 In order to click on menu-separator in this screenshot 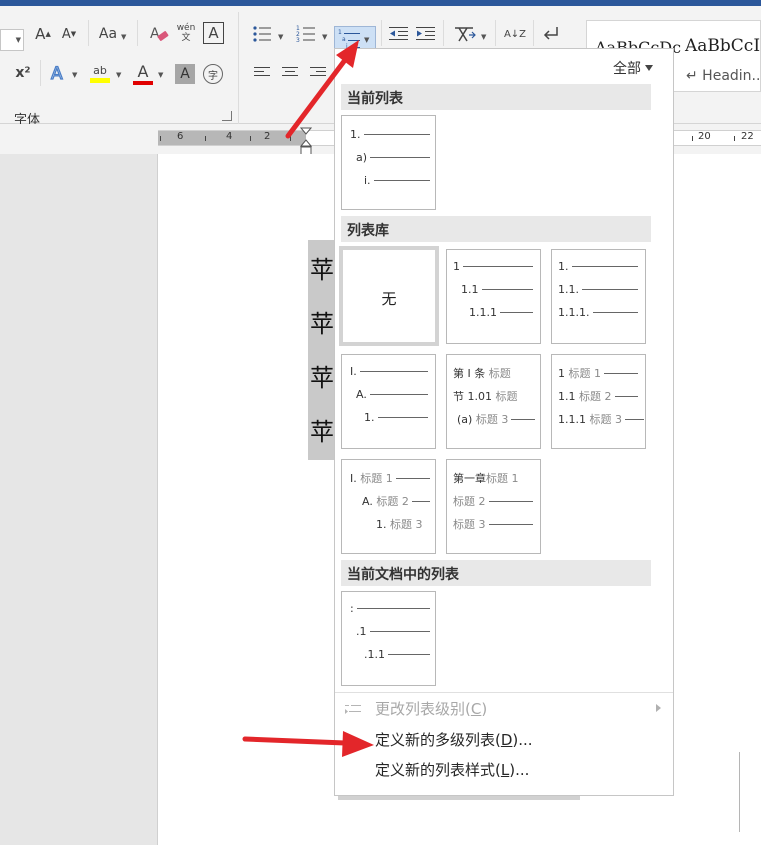, I will do `click(504, 692)`.